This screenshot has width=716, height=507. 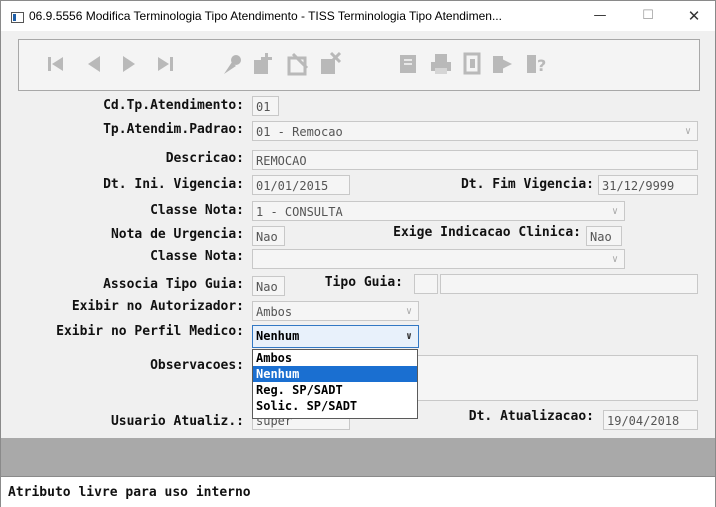 What do you see at coordinates (204, 158) in the screenshot?
I see `descricao-label: Descricao:` at bounding box center [204, 158].